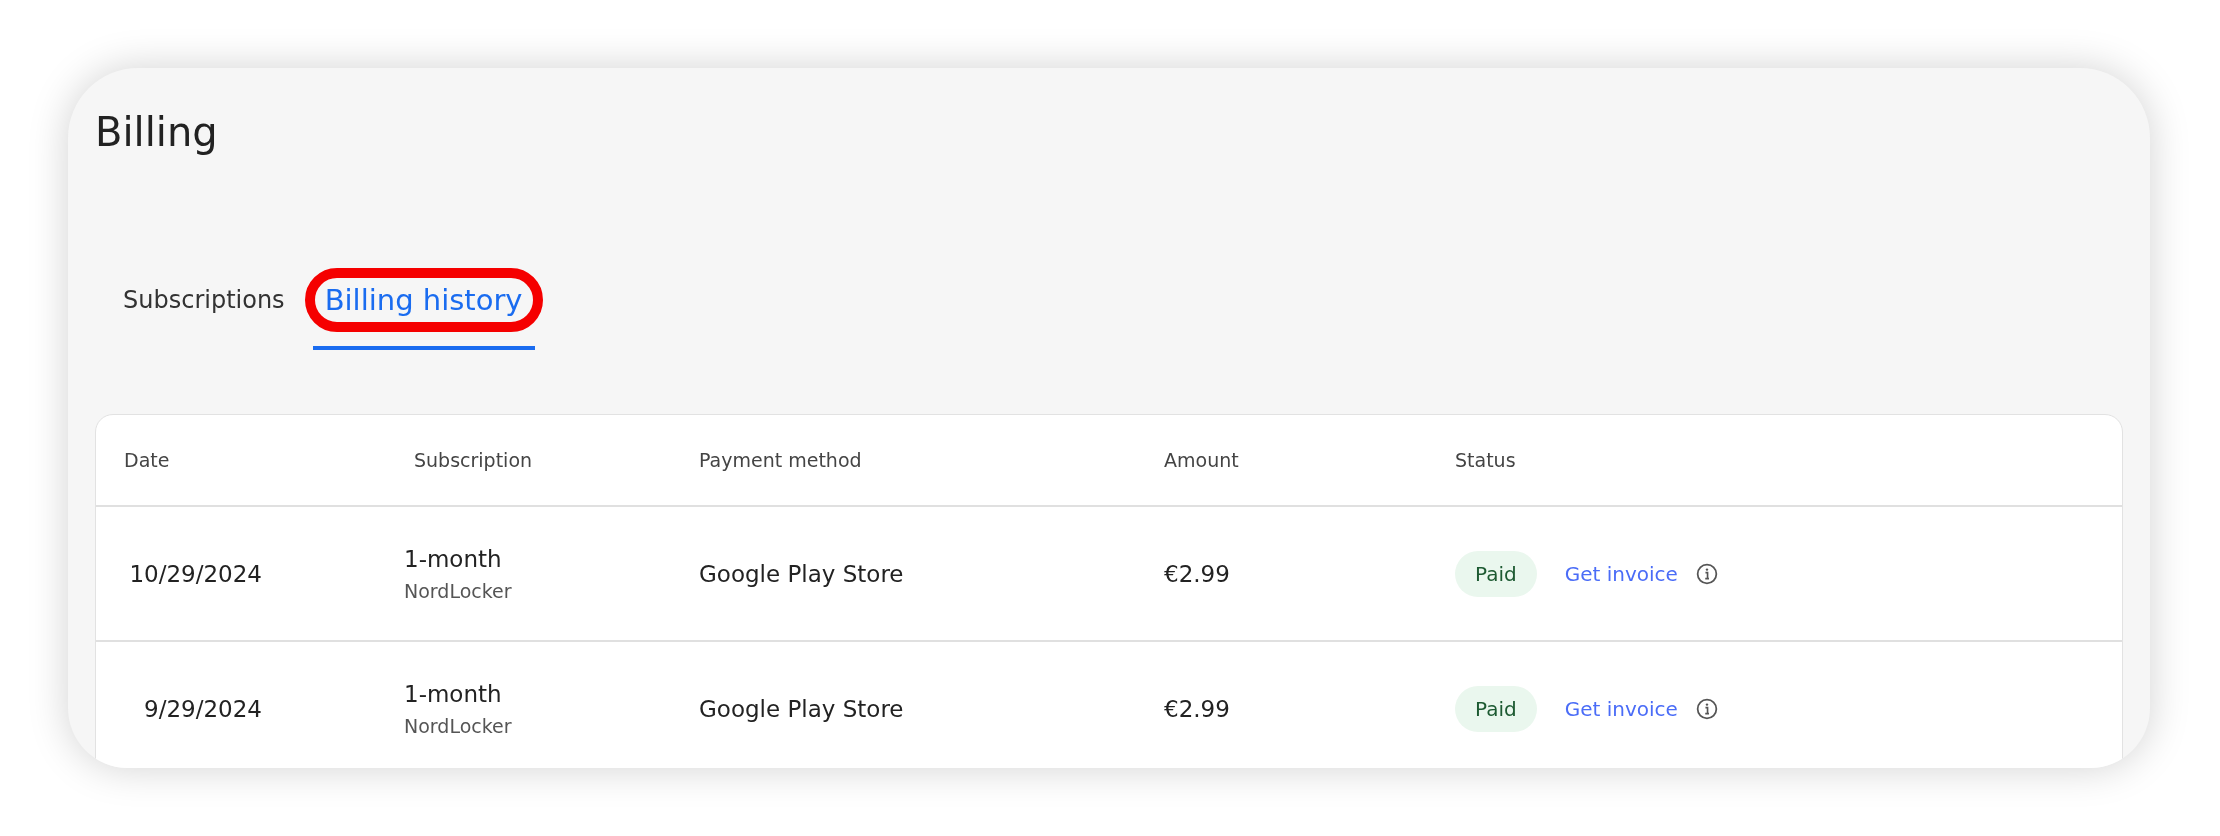 The height and width of the screenshot is (836, 2220). I want to click on column-header: Date, so click(147, 460).